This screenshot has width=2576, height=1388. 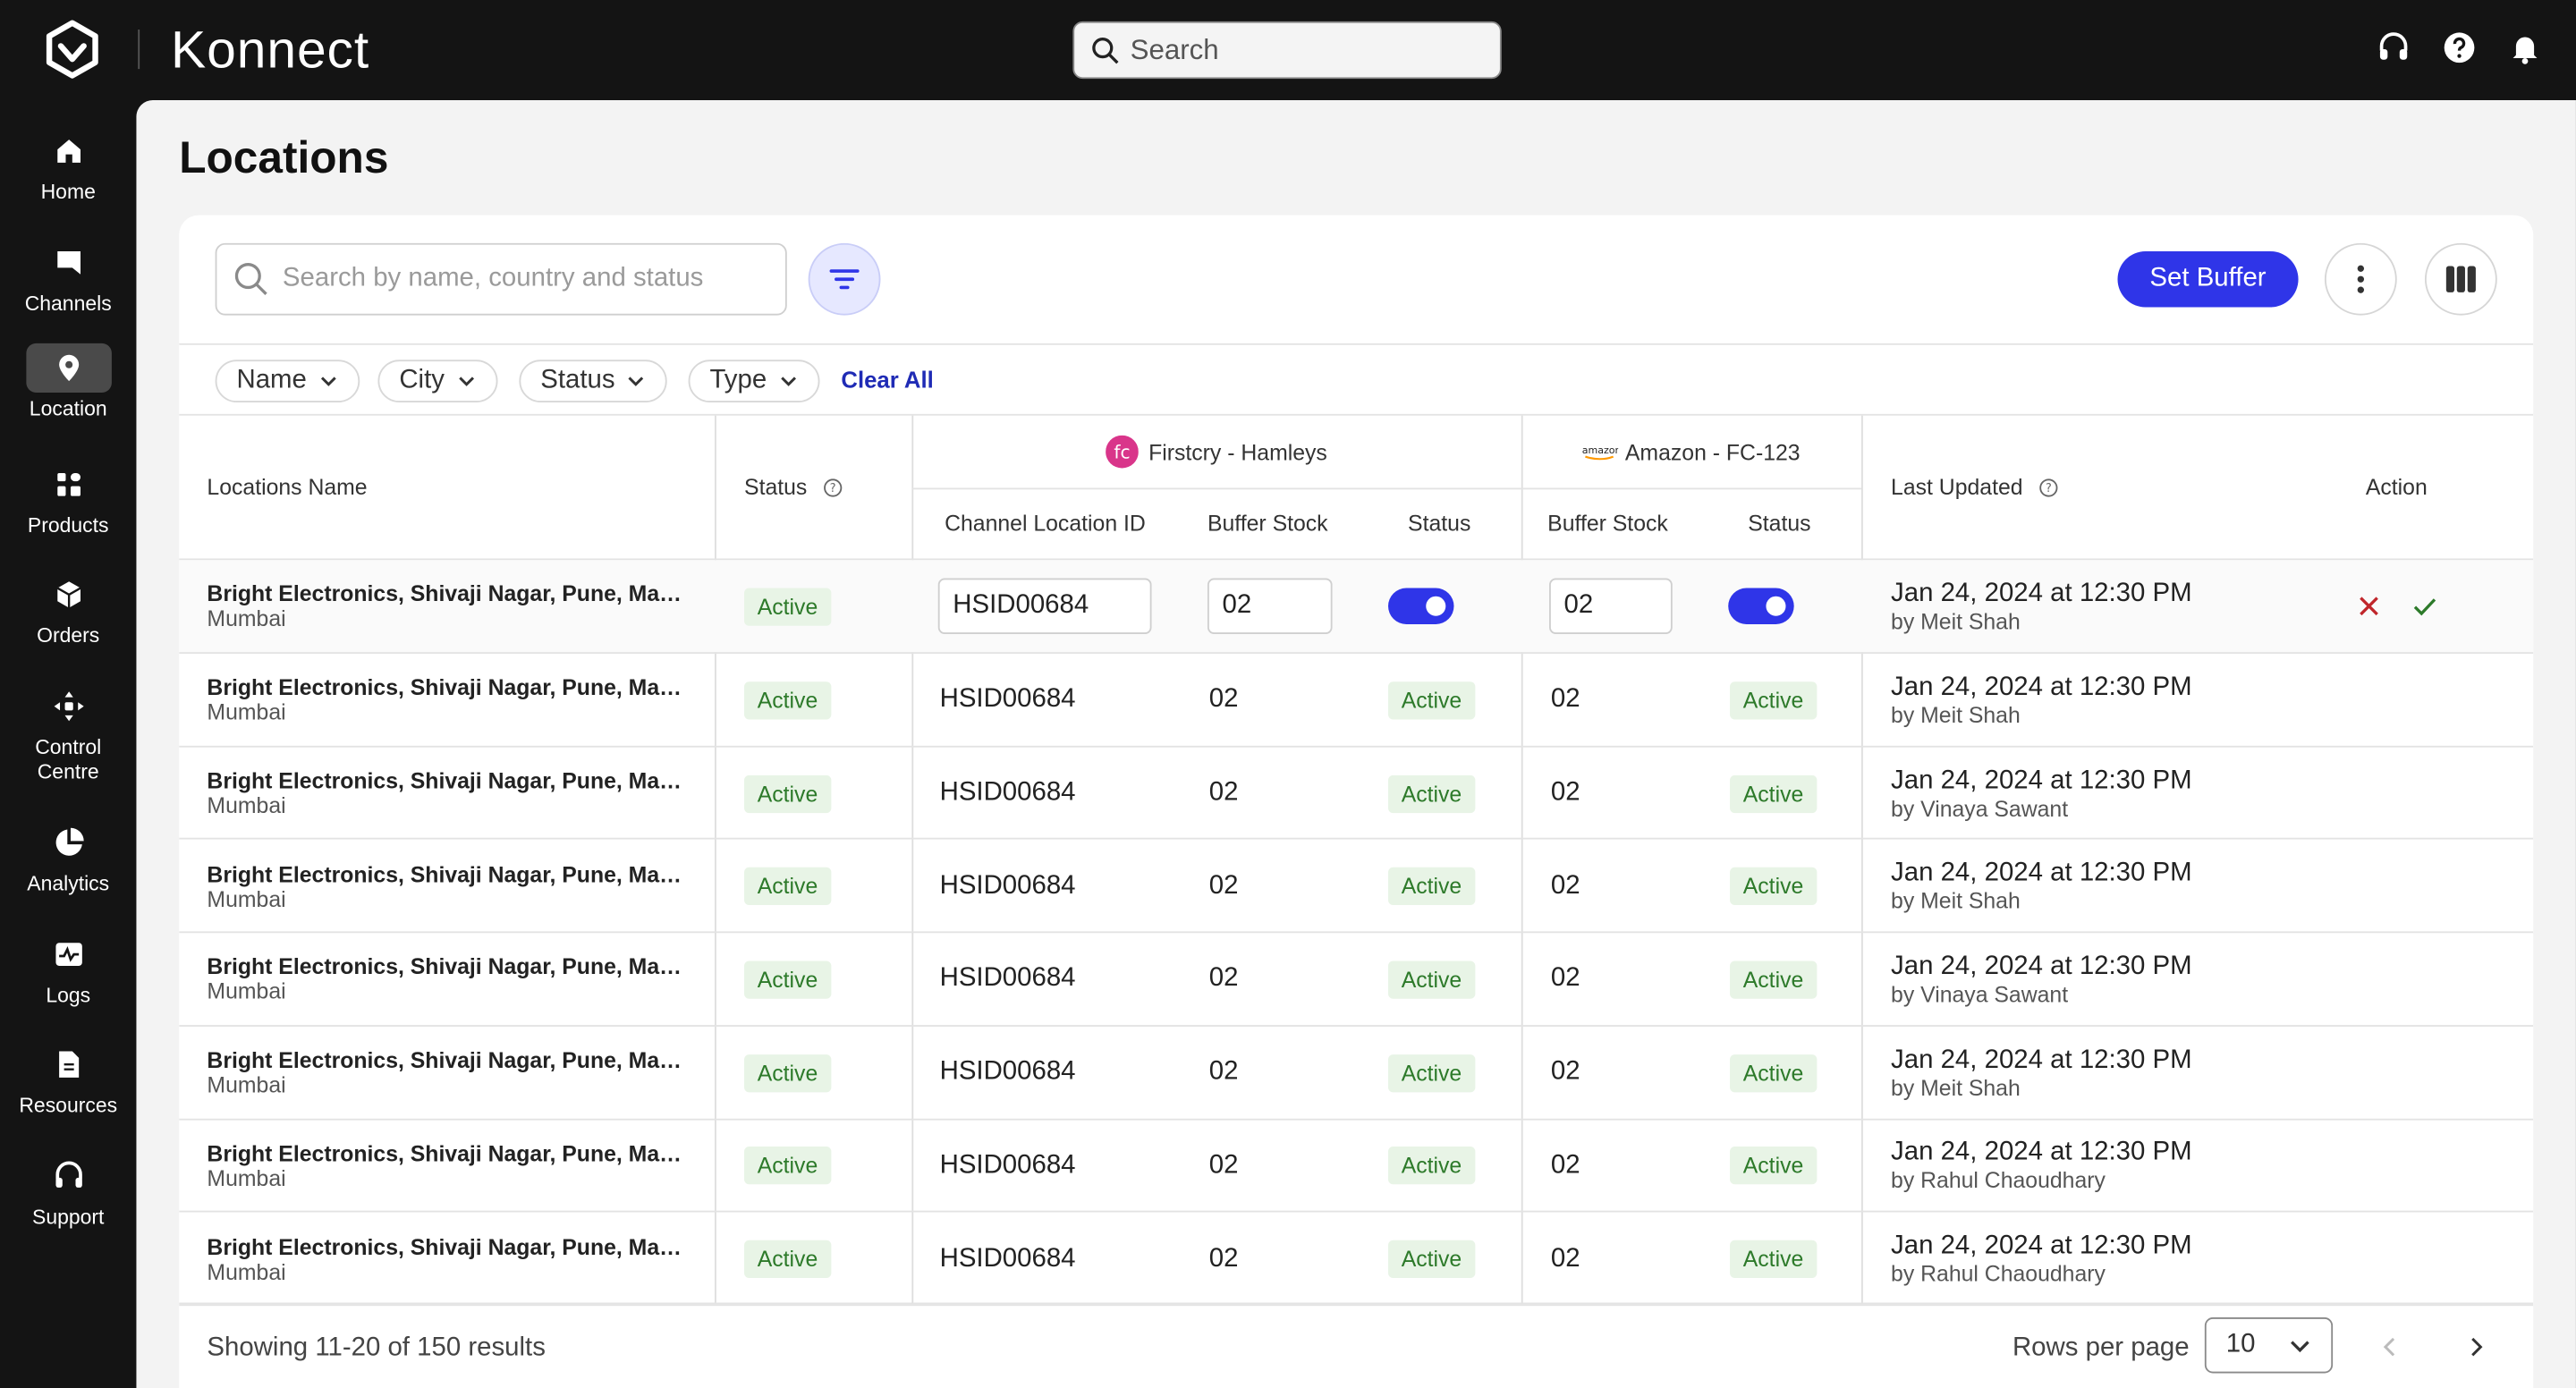 I want to click on buffer-stock-amazon-input, so click(x=1611, y=606).